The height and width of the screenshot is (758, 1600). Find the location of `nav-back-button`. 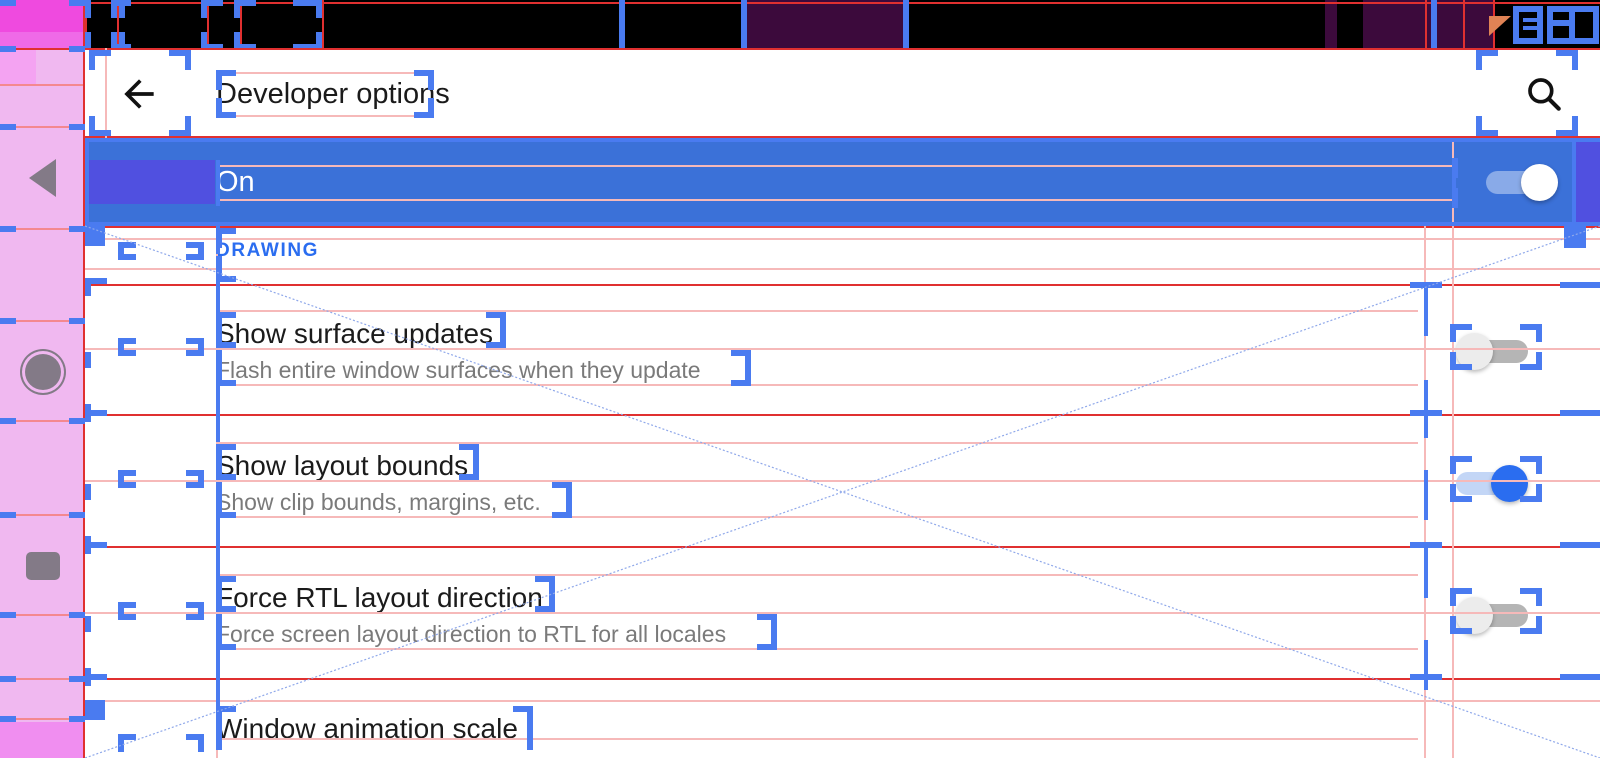

nav-back-button is located at coordinates (42, 178).